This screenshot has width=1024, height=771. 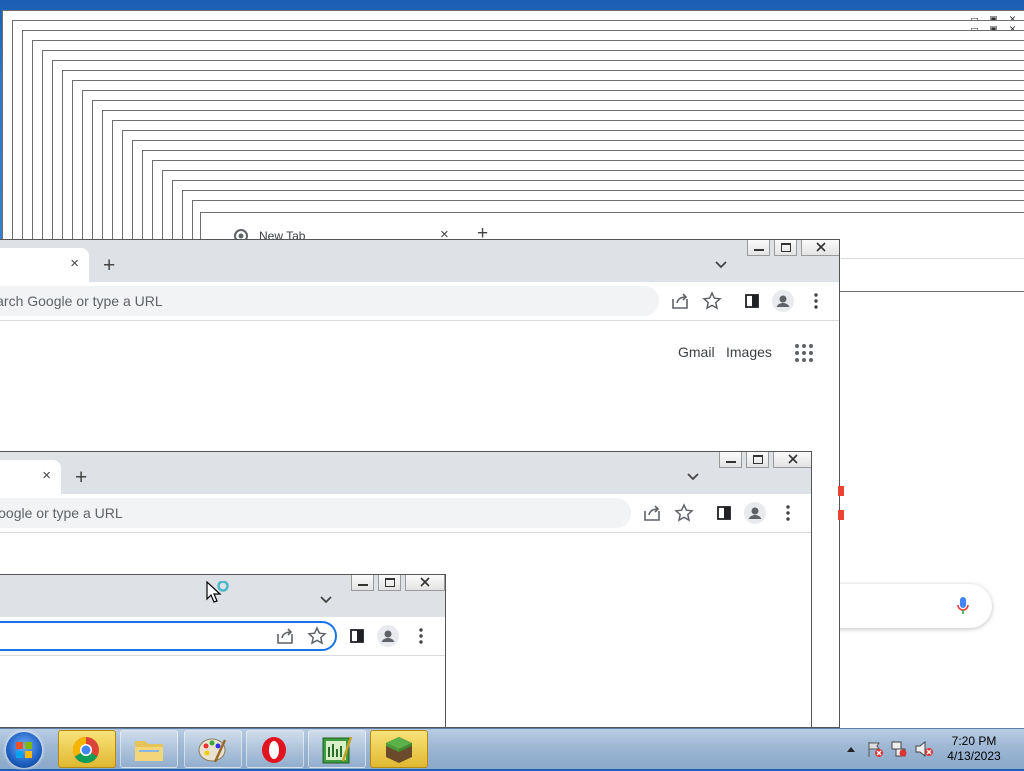 I want to click on chrome-icon, so click(x=85, y=750).